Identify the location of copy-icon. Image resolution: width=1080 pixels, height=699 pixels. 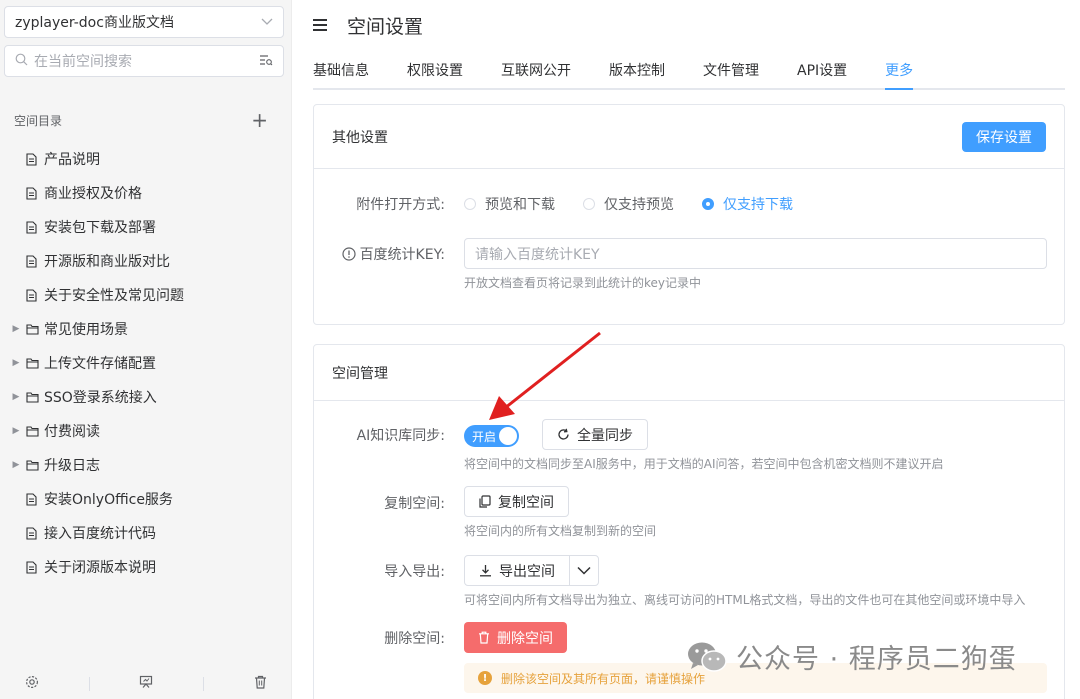
(485, 501).